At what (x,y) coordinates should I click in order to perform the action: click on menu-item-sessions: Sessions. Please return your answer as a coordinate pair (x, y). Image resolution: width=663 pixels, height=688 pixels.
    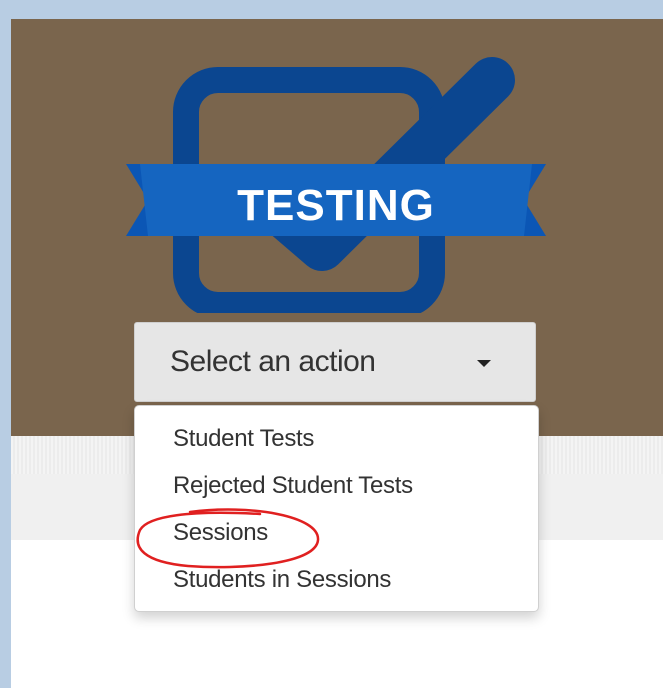
    Looking at the image, I should click on (336, 534).